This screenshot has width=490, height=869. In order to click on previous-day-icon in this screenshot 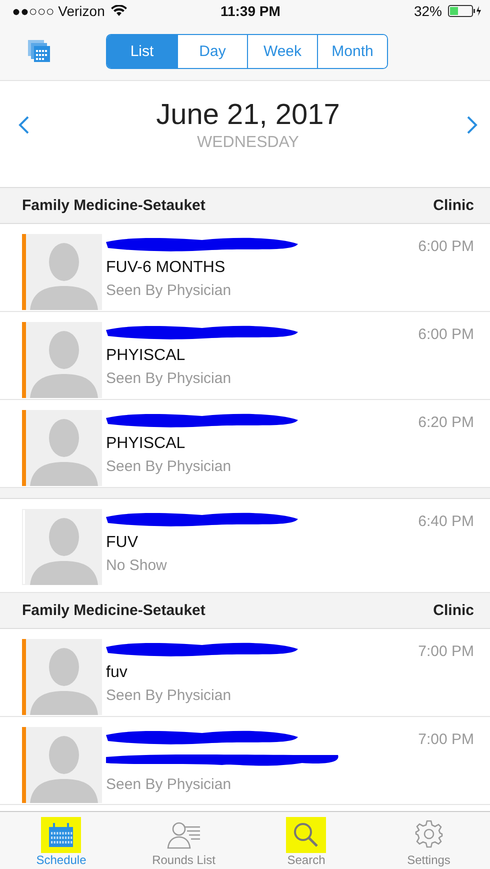, I will do `click(24, 125)`.